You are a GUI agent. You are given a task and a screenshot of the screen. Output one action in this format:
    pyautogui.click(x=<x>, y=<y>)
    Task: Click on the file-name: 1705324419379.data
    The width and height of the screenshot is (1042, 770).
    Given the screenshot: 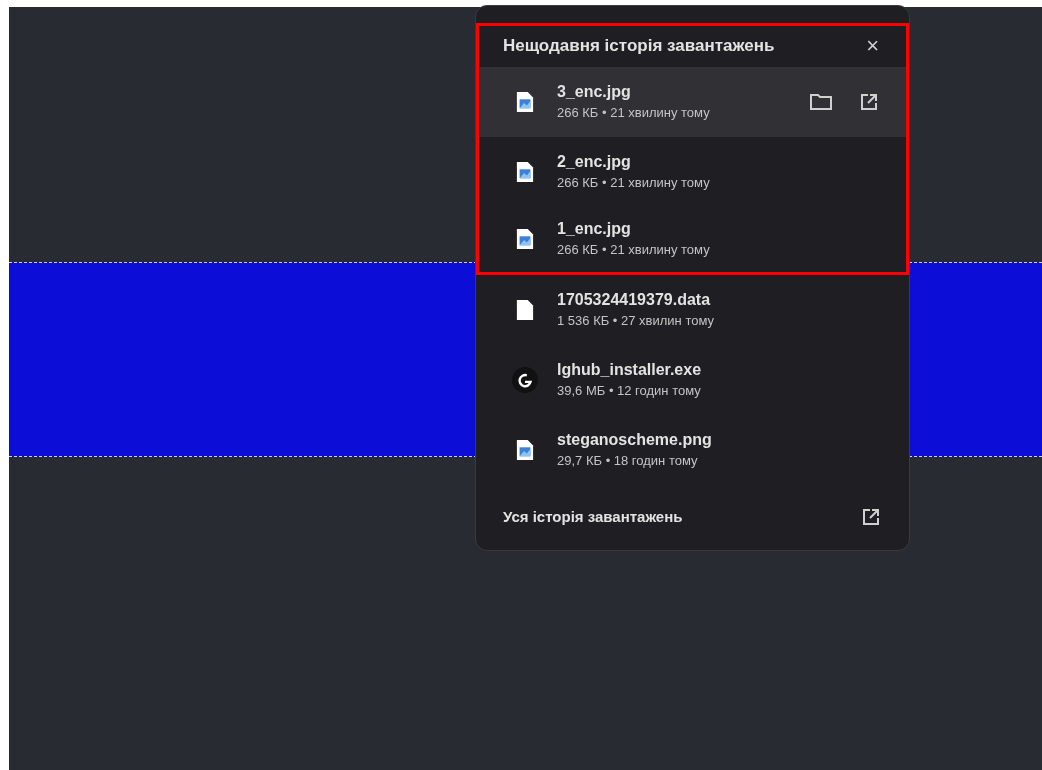 What is the action you would take?
    pyautogui.click(x=634, y=299)
    